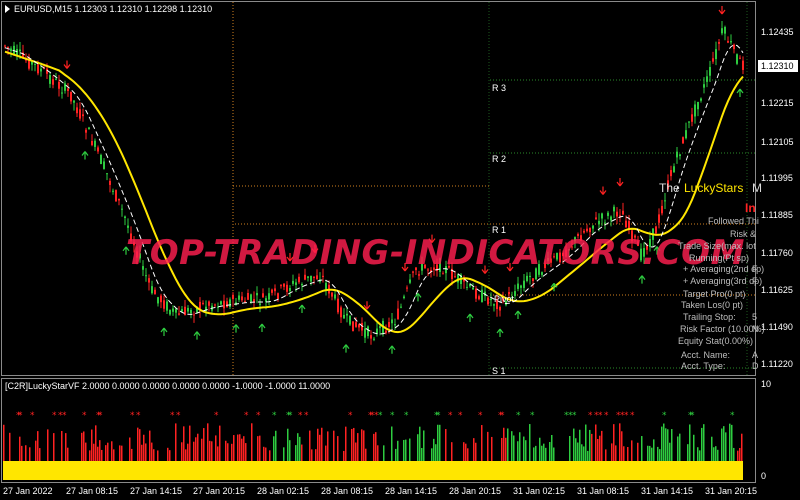 The image size is (800, 500). I want to click on price-tick: 1.12435, so click(777, 32).